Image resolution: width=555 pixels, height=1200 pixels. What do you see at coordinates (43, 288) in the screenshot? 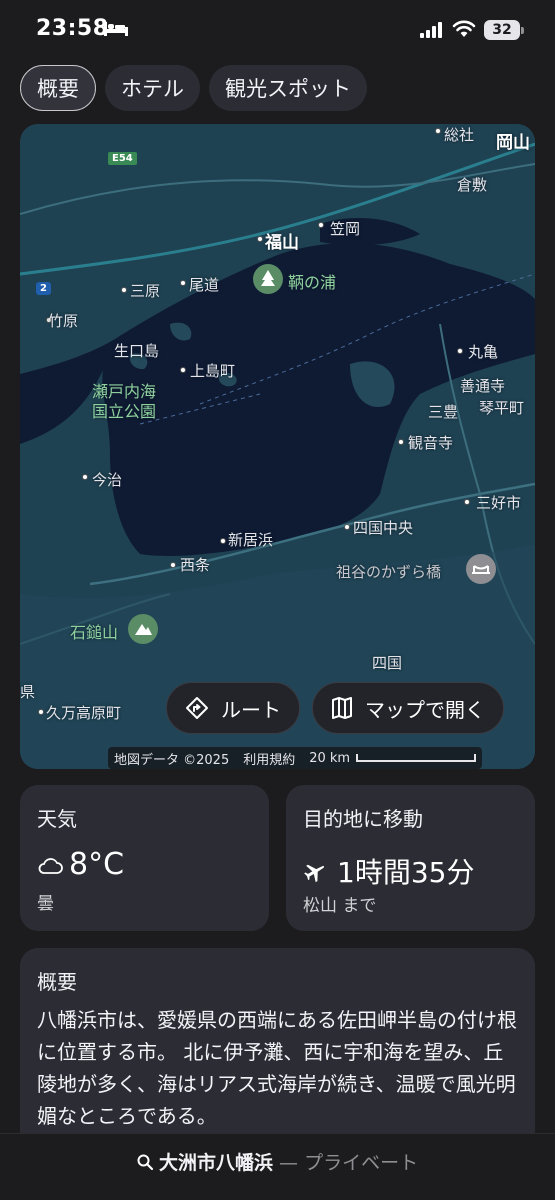
I see `route-2-shield: 2` at bounding box center [43, 288].